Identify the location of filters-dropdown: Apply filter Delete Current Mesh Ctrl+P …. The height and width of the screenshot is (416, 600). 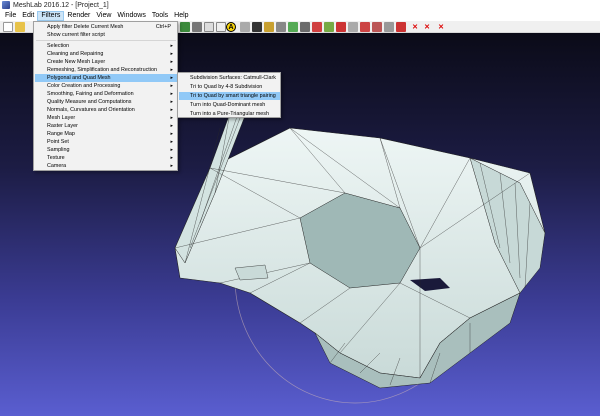
(105, 96).